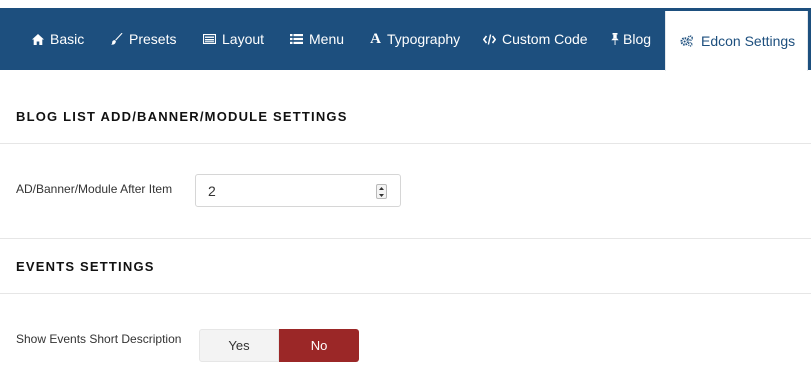  What do you see at coordinates (67, 39) in the screenshot?
I see `tab-label: Basic` at bounding box center [67, 39].